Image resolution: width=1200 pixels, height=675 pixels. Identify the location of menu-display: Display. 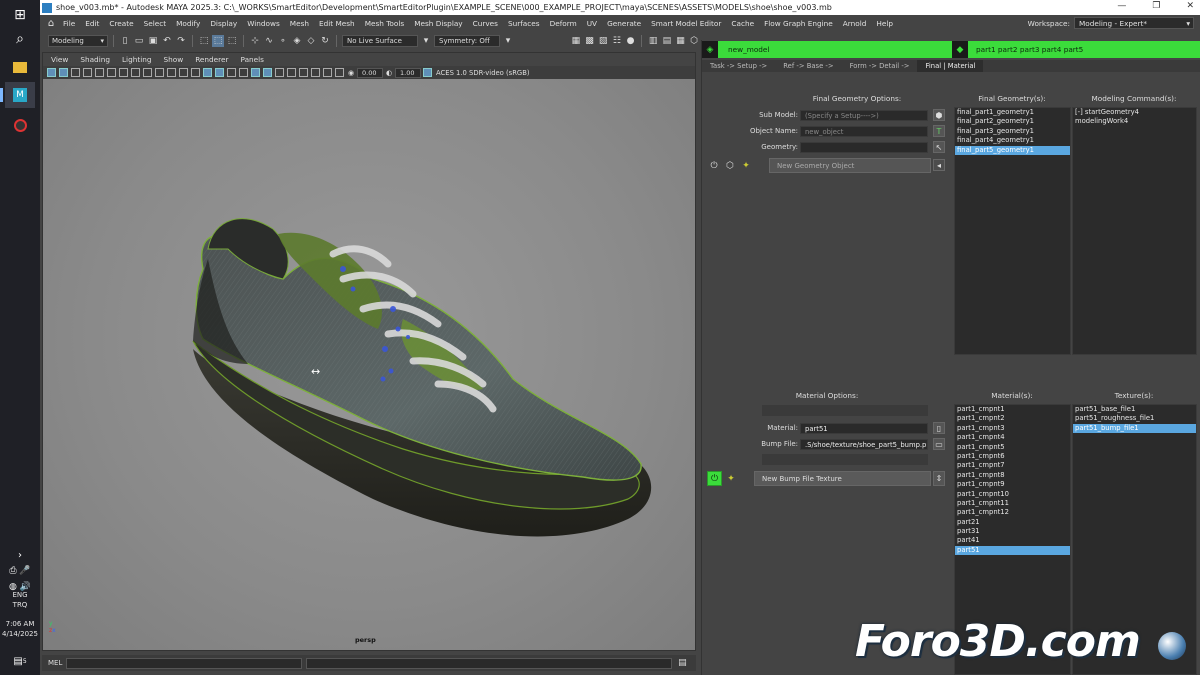
(223, 23).